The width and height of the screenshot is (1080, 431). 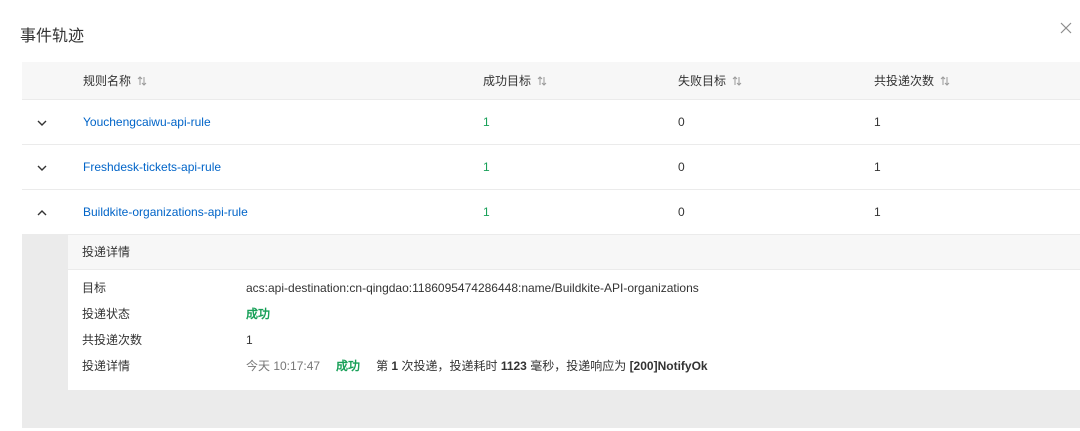 I want to click on rule-name-link: Freshdesk-tickets-api-rule, so click(x=152, y=167).